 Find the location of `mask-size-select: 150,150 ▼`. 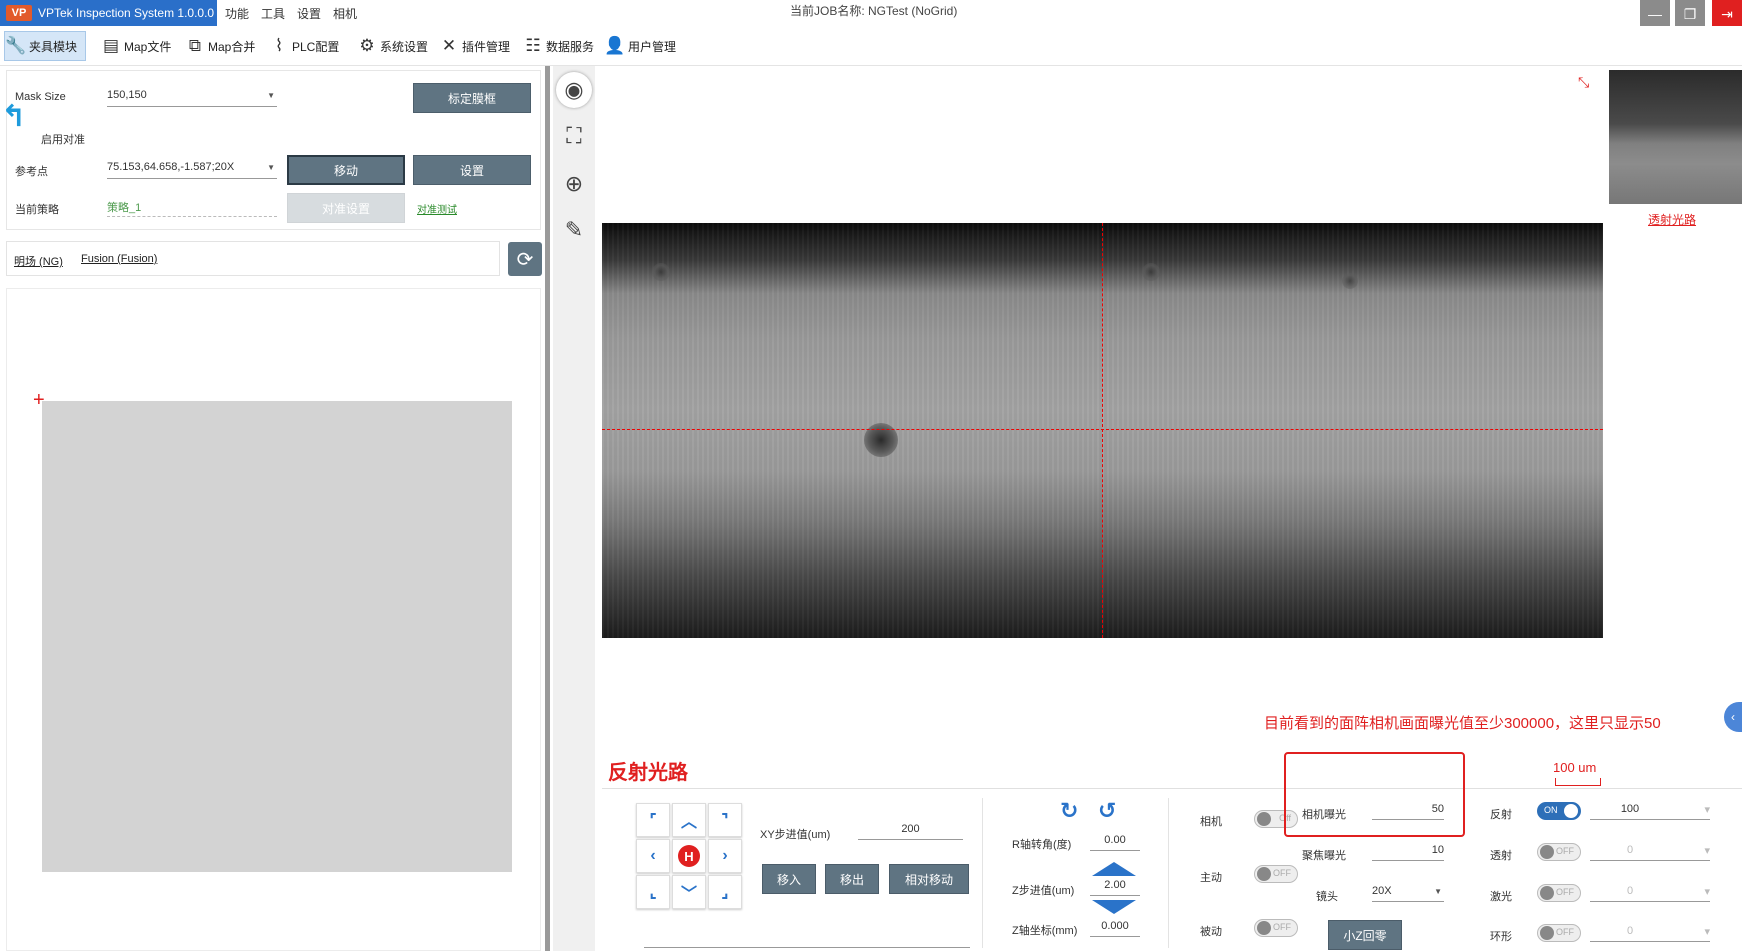

mask-size-select: 150,150 ▼ is located at coordinates (192, 98).